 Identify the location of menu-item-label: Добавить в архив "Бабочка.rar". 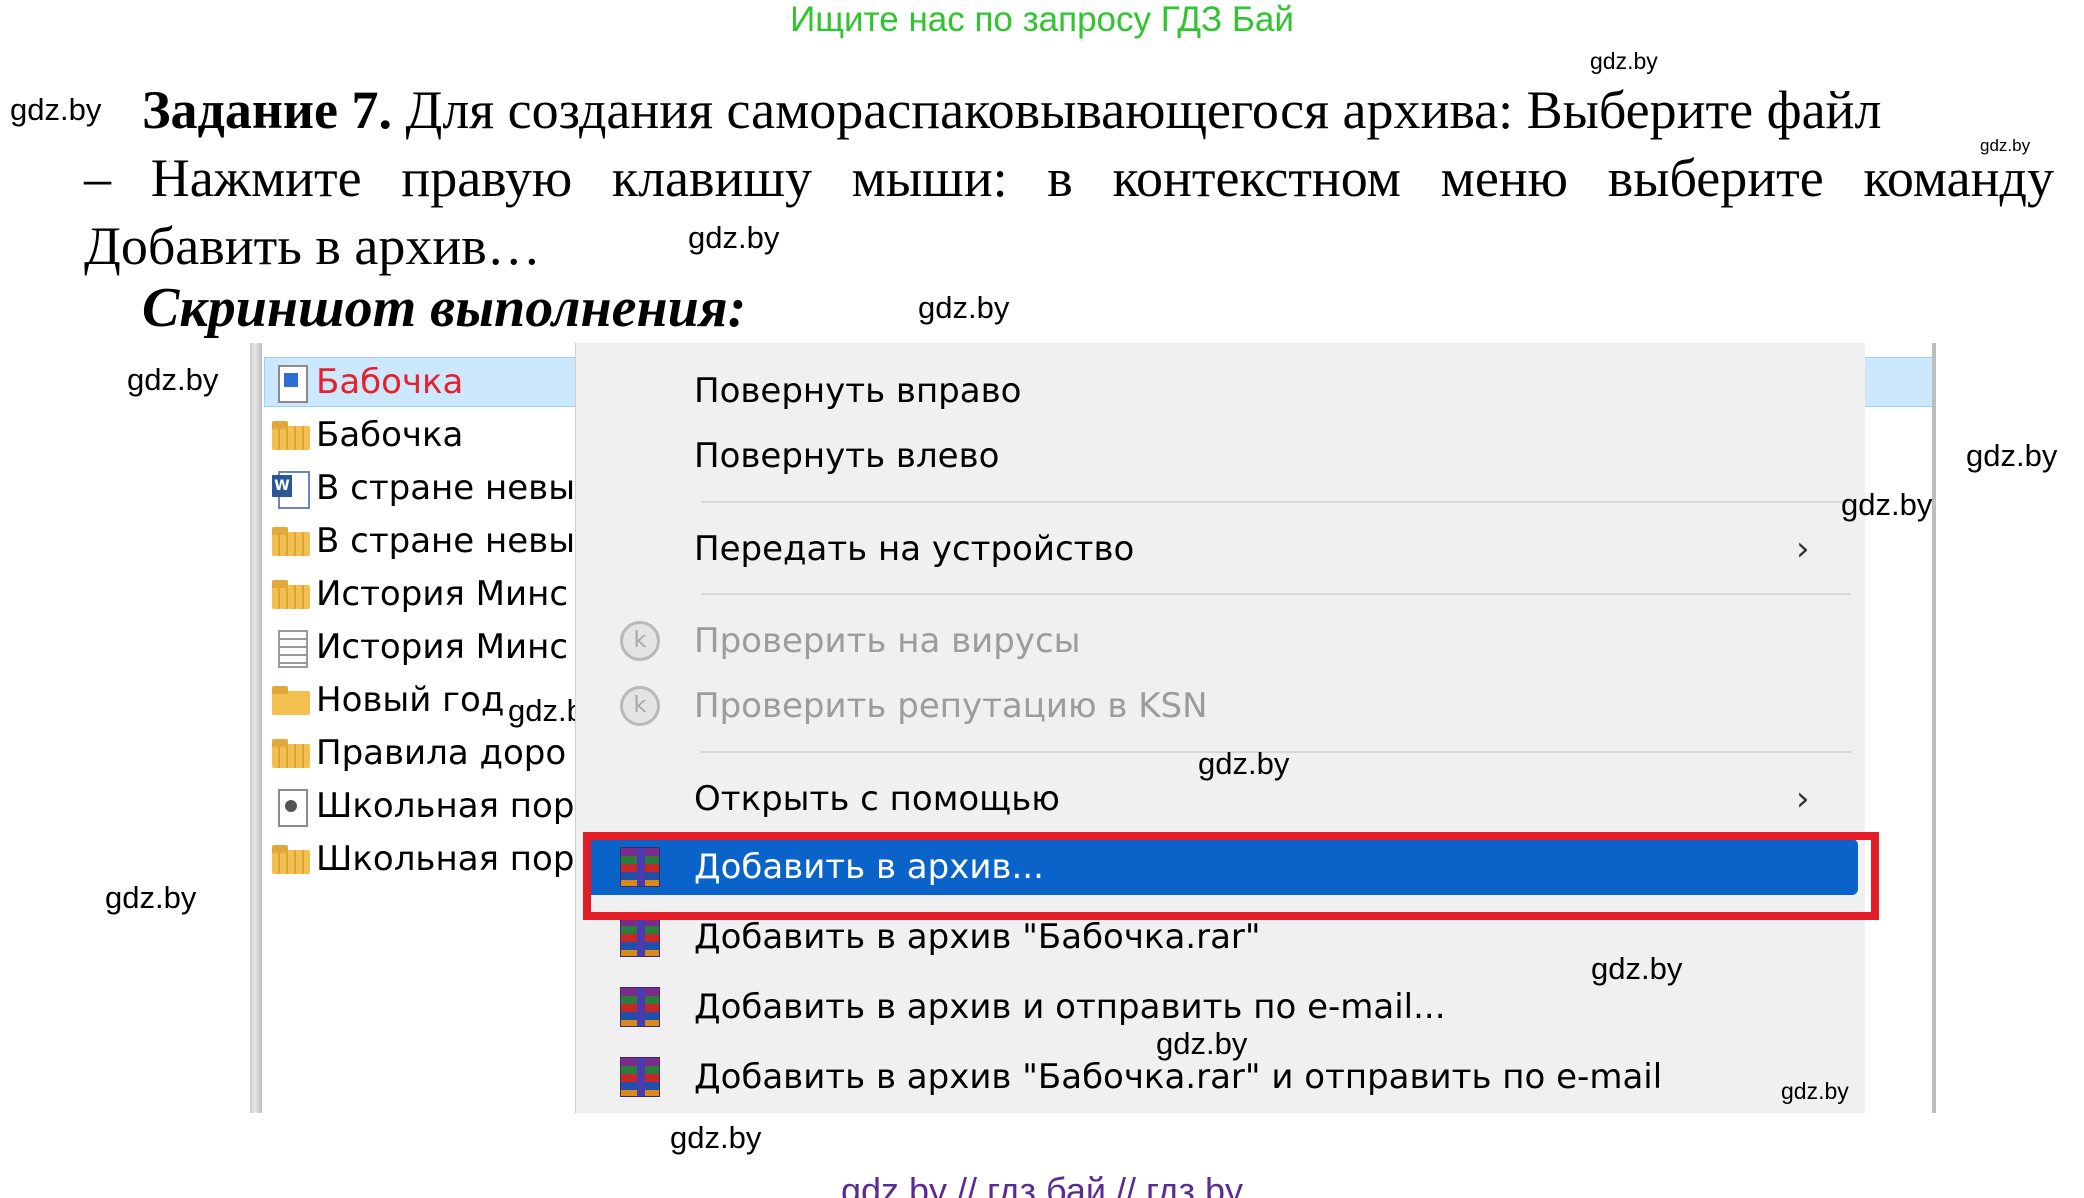
(977, 937).